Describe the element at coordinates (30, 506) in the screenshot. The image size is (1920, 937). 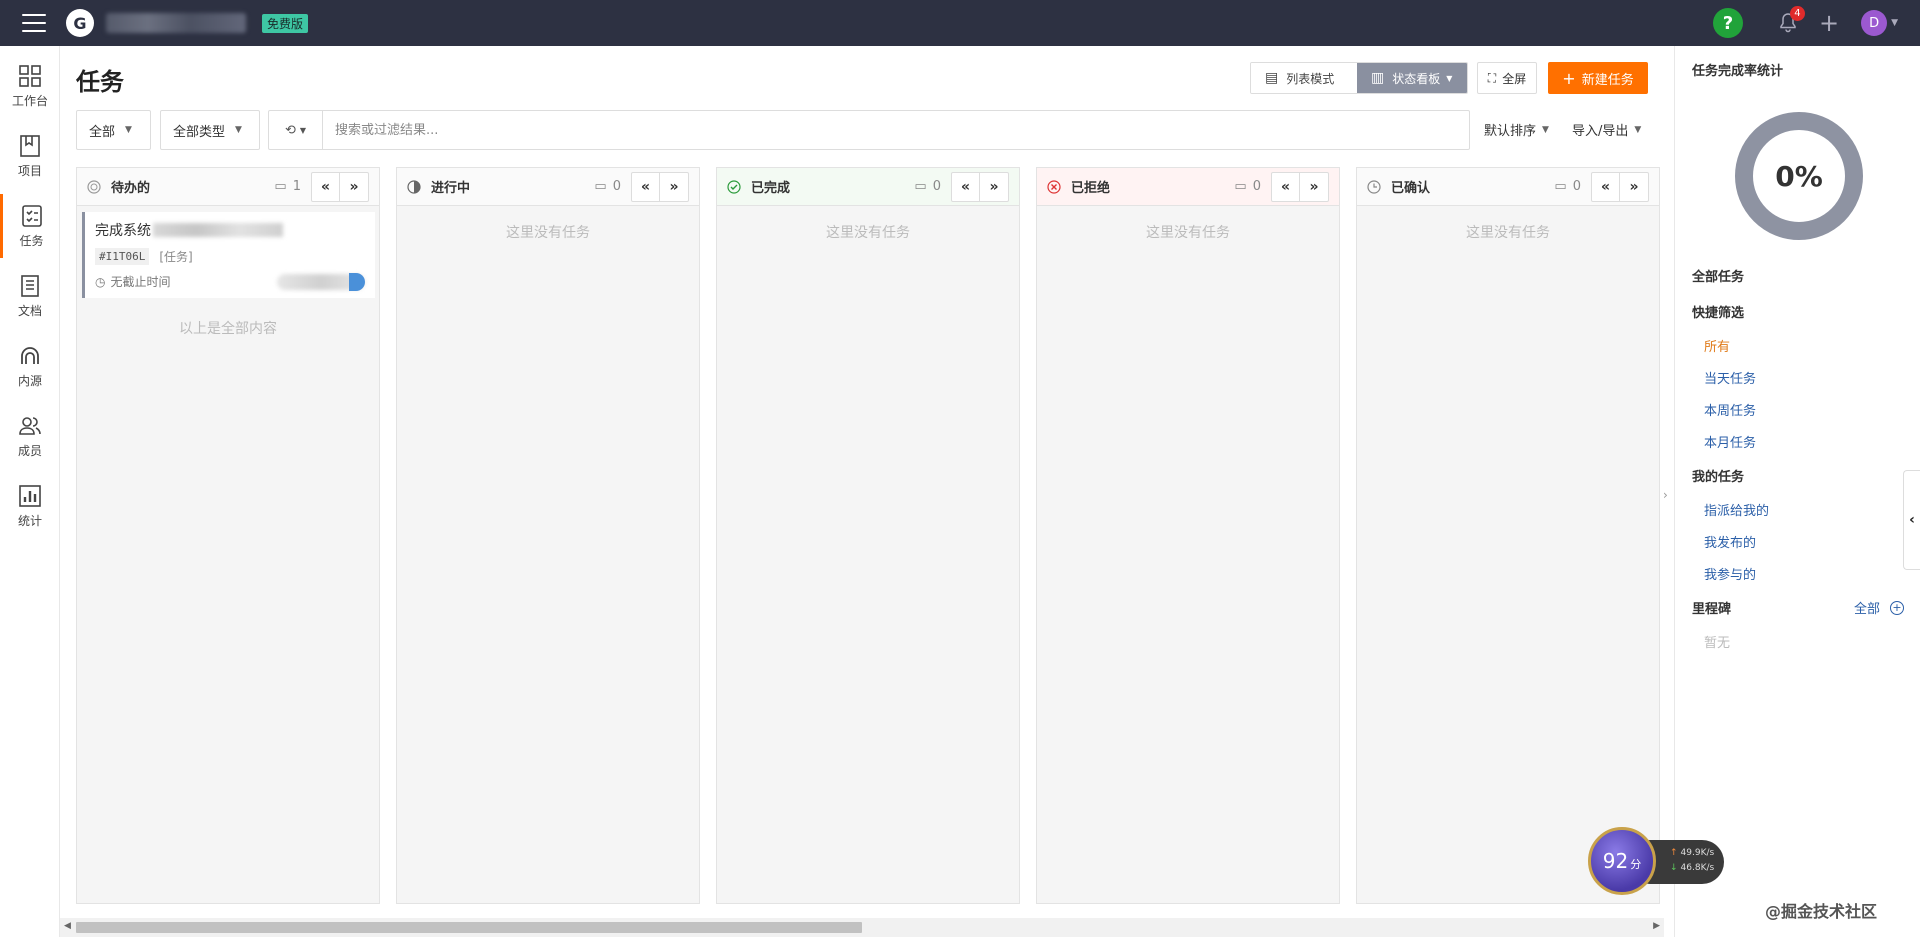
I see `nav-item-statistics: 统计` at that location.